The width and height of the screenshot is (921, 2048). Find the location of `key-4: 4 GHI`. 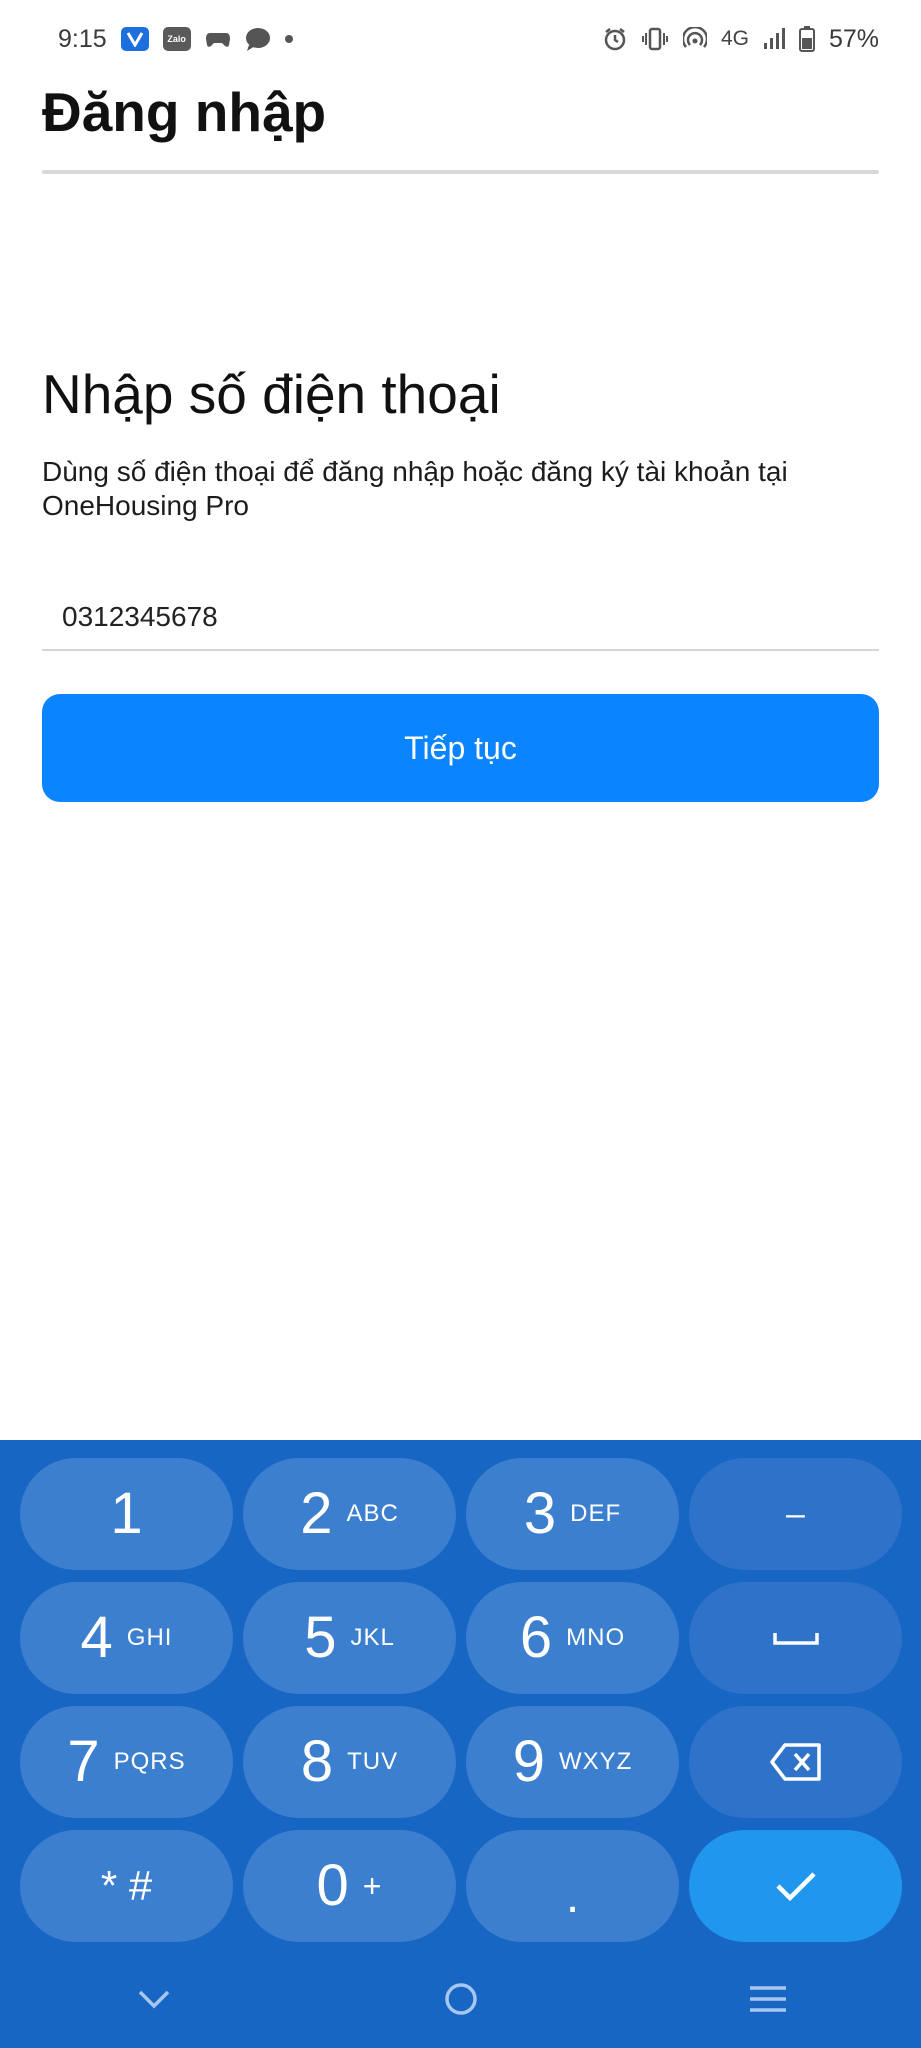

key-4: 4 GHI is located at coordinates (126, 1638).